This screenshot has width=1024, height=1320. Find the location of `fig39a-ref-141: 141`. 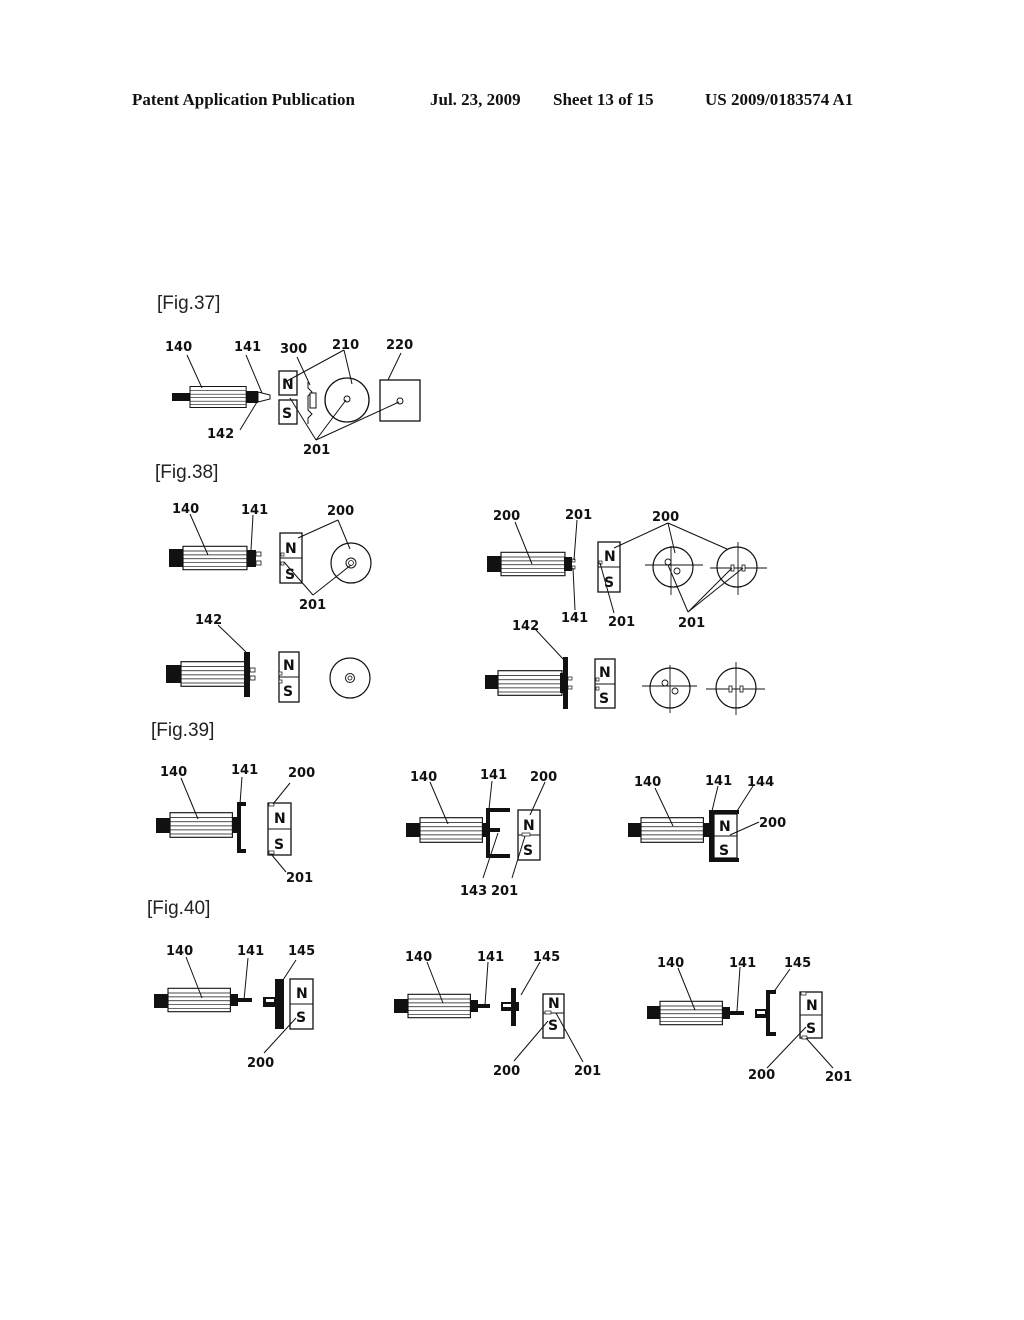

fig39a-ref-141: 141 is located at coordinates (244, 770).